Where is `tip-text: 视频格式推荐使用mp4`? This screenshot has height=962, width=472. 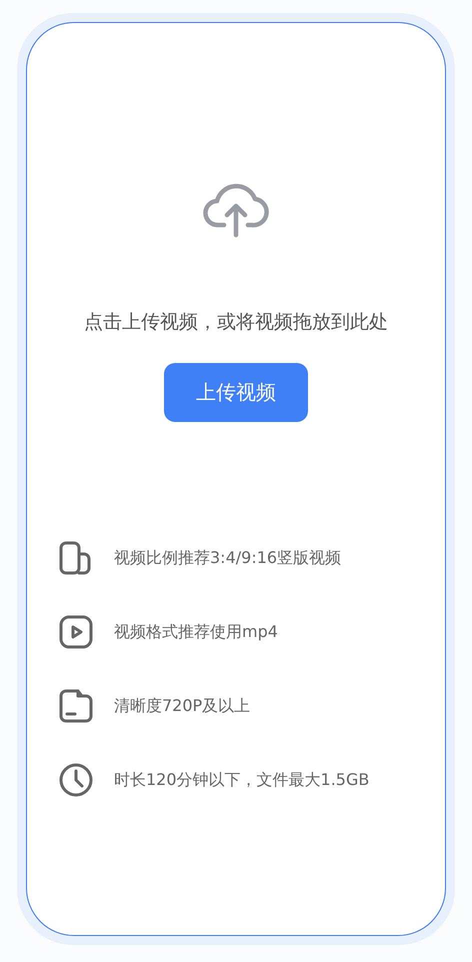 tip-text: 视频格式推荐使用mp4 is located at coordinates (196, 632).